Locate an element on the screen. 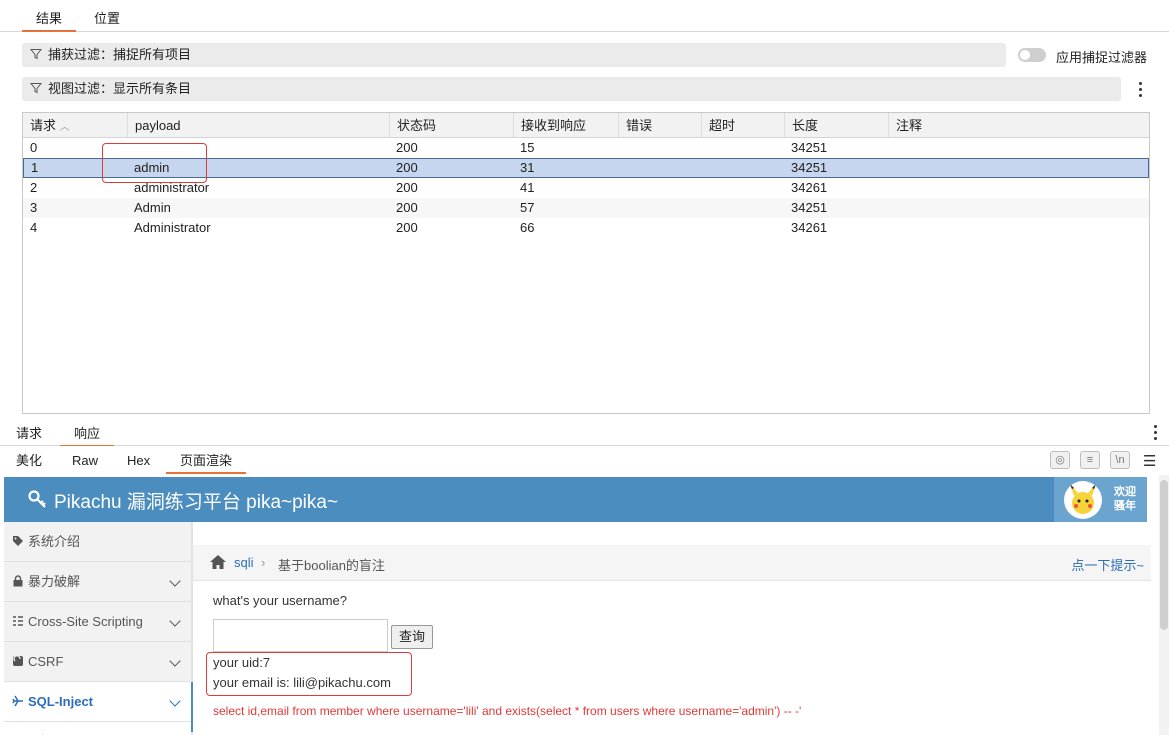 The height and width of the screenshot is (735, 1169). col-header-request: 请求 ︿ is located at coordinates (75, 125).